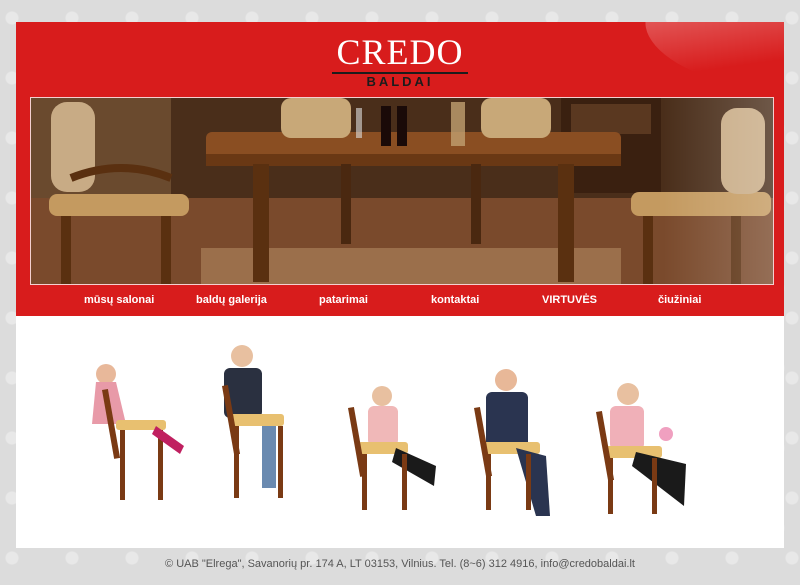  I want to click on site-logo: CREDO BALDAI, so click(400, 60).